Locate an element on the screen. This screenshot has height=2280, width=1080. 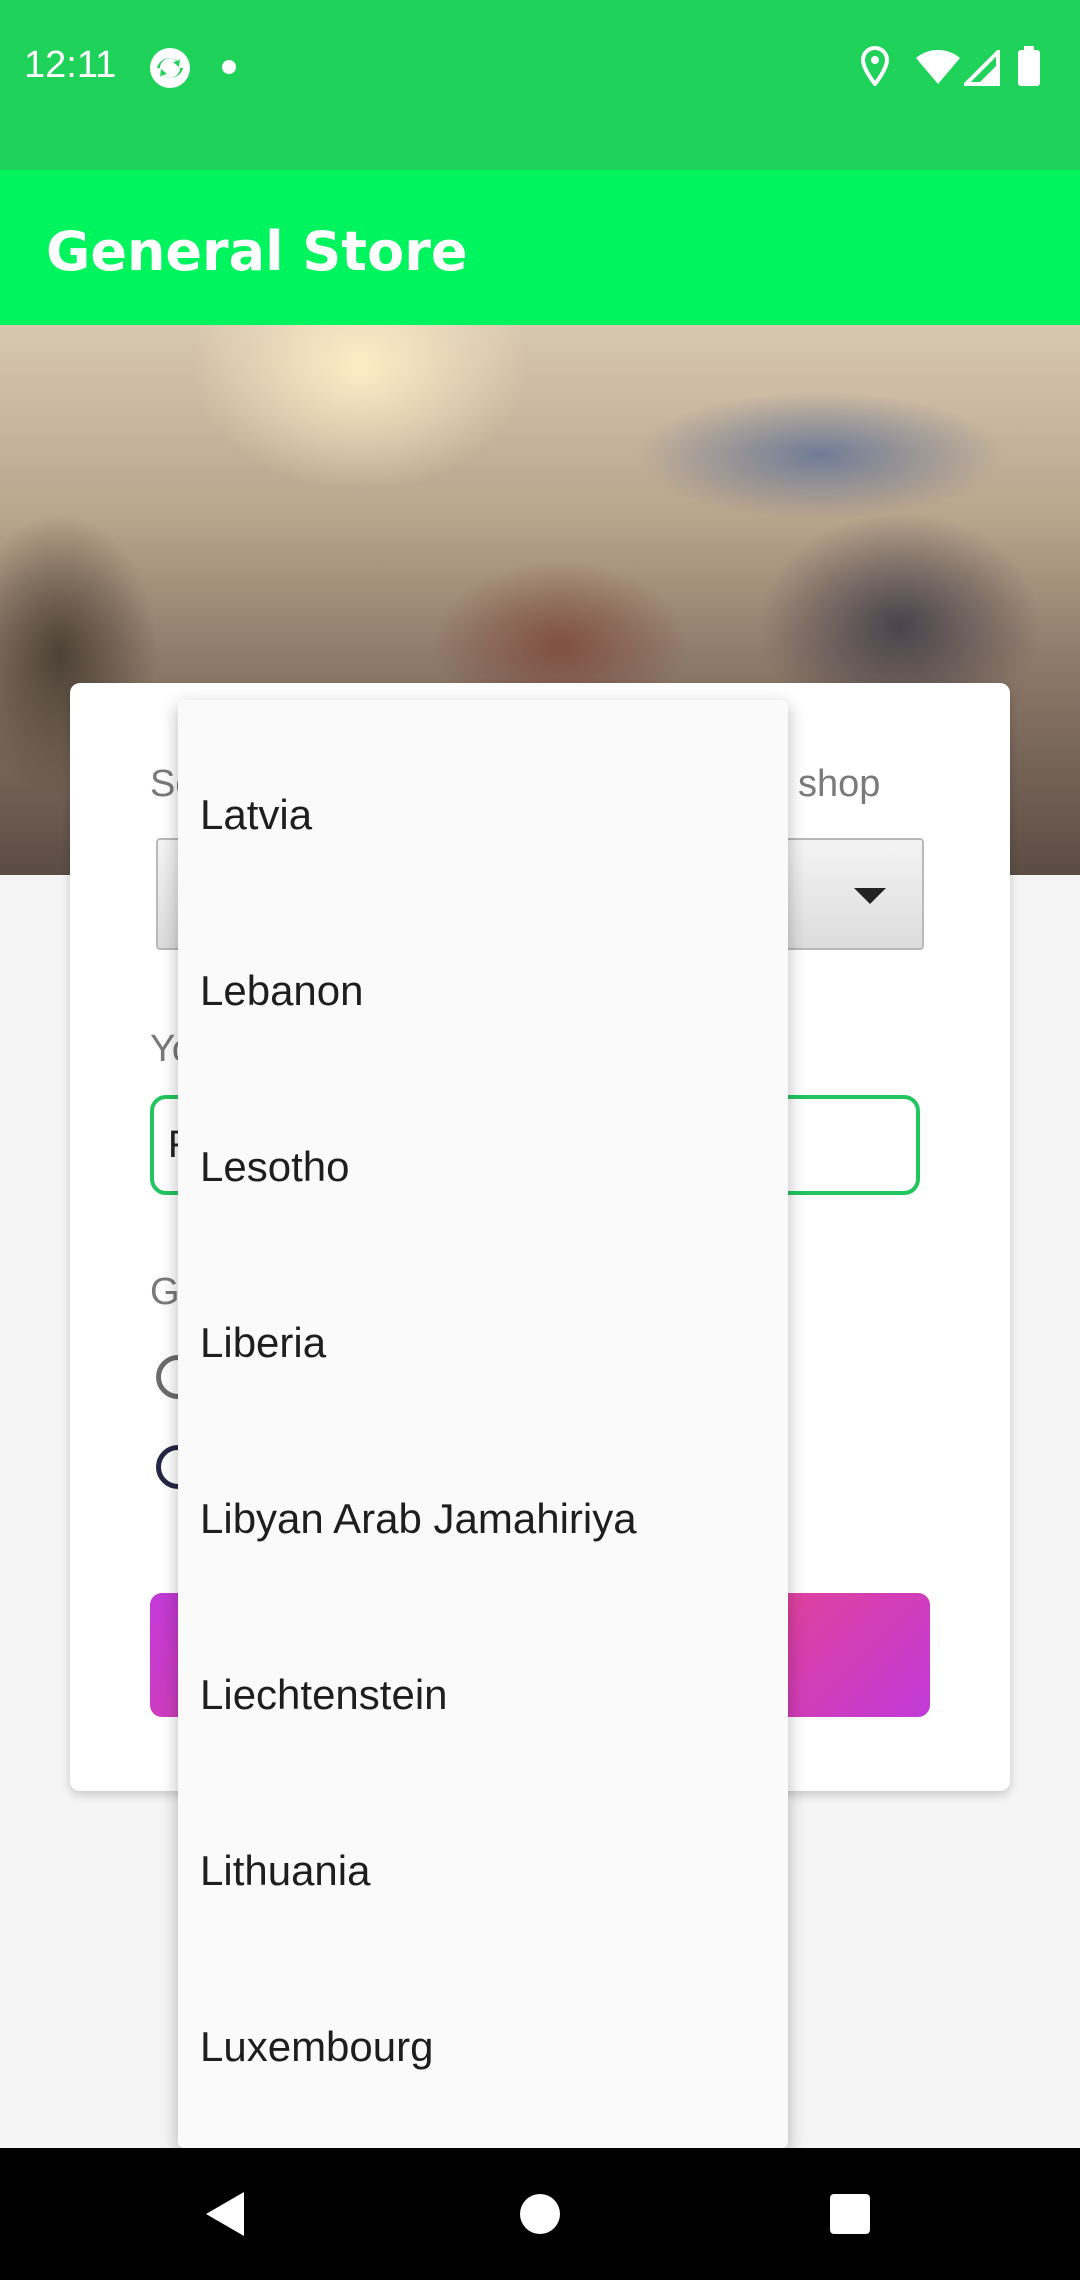
dropdown-item: Lebanon is located at coordinates (483, 991).